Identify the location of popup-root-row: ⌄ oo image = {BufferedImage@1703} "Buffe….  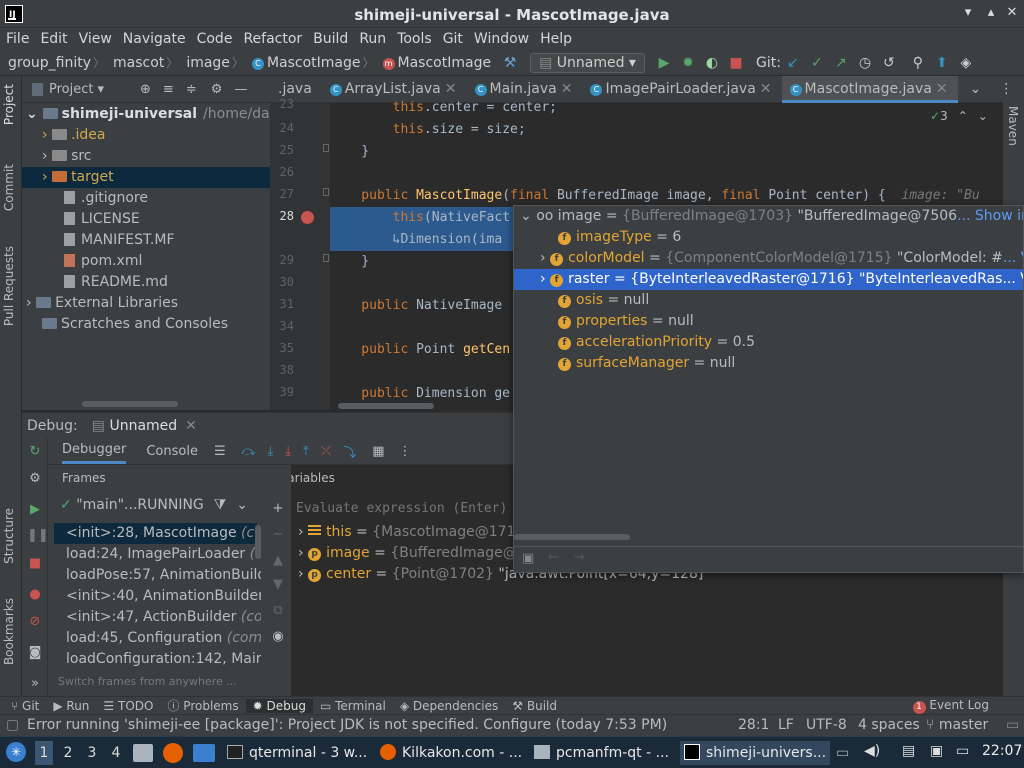
(768, 216).